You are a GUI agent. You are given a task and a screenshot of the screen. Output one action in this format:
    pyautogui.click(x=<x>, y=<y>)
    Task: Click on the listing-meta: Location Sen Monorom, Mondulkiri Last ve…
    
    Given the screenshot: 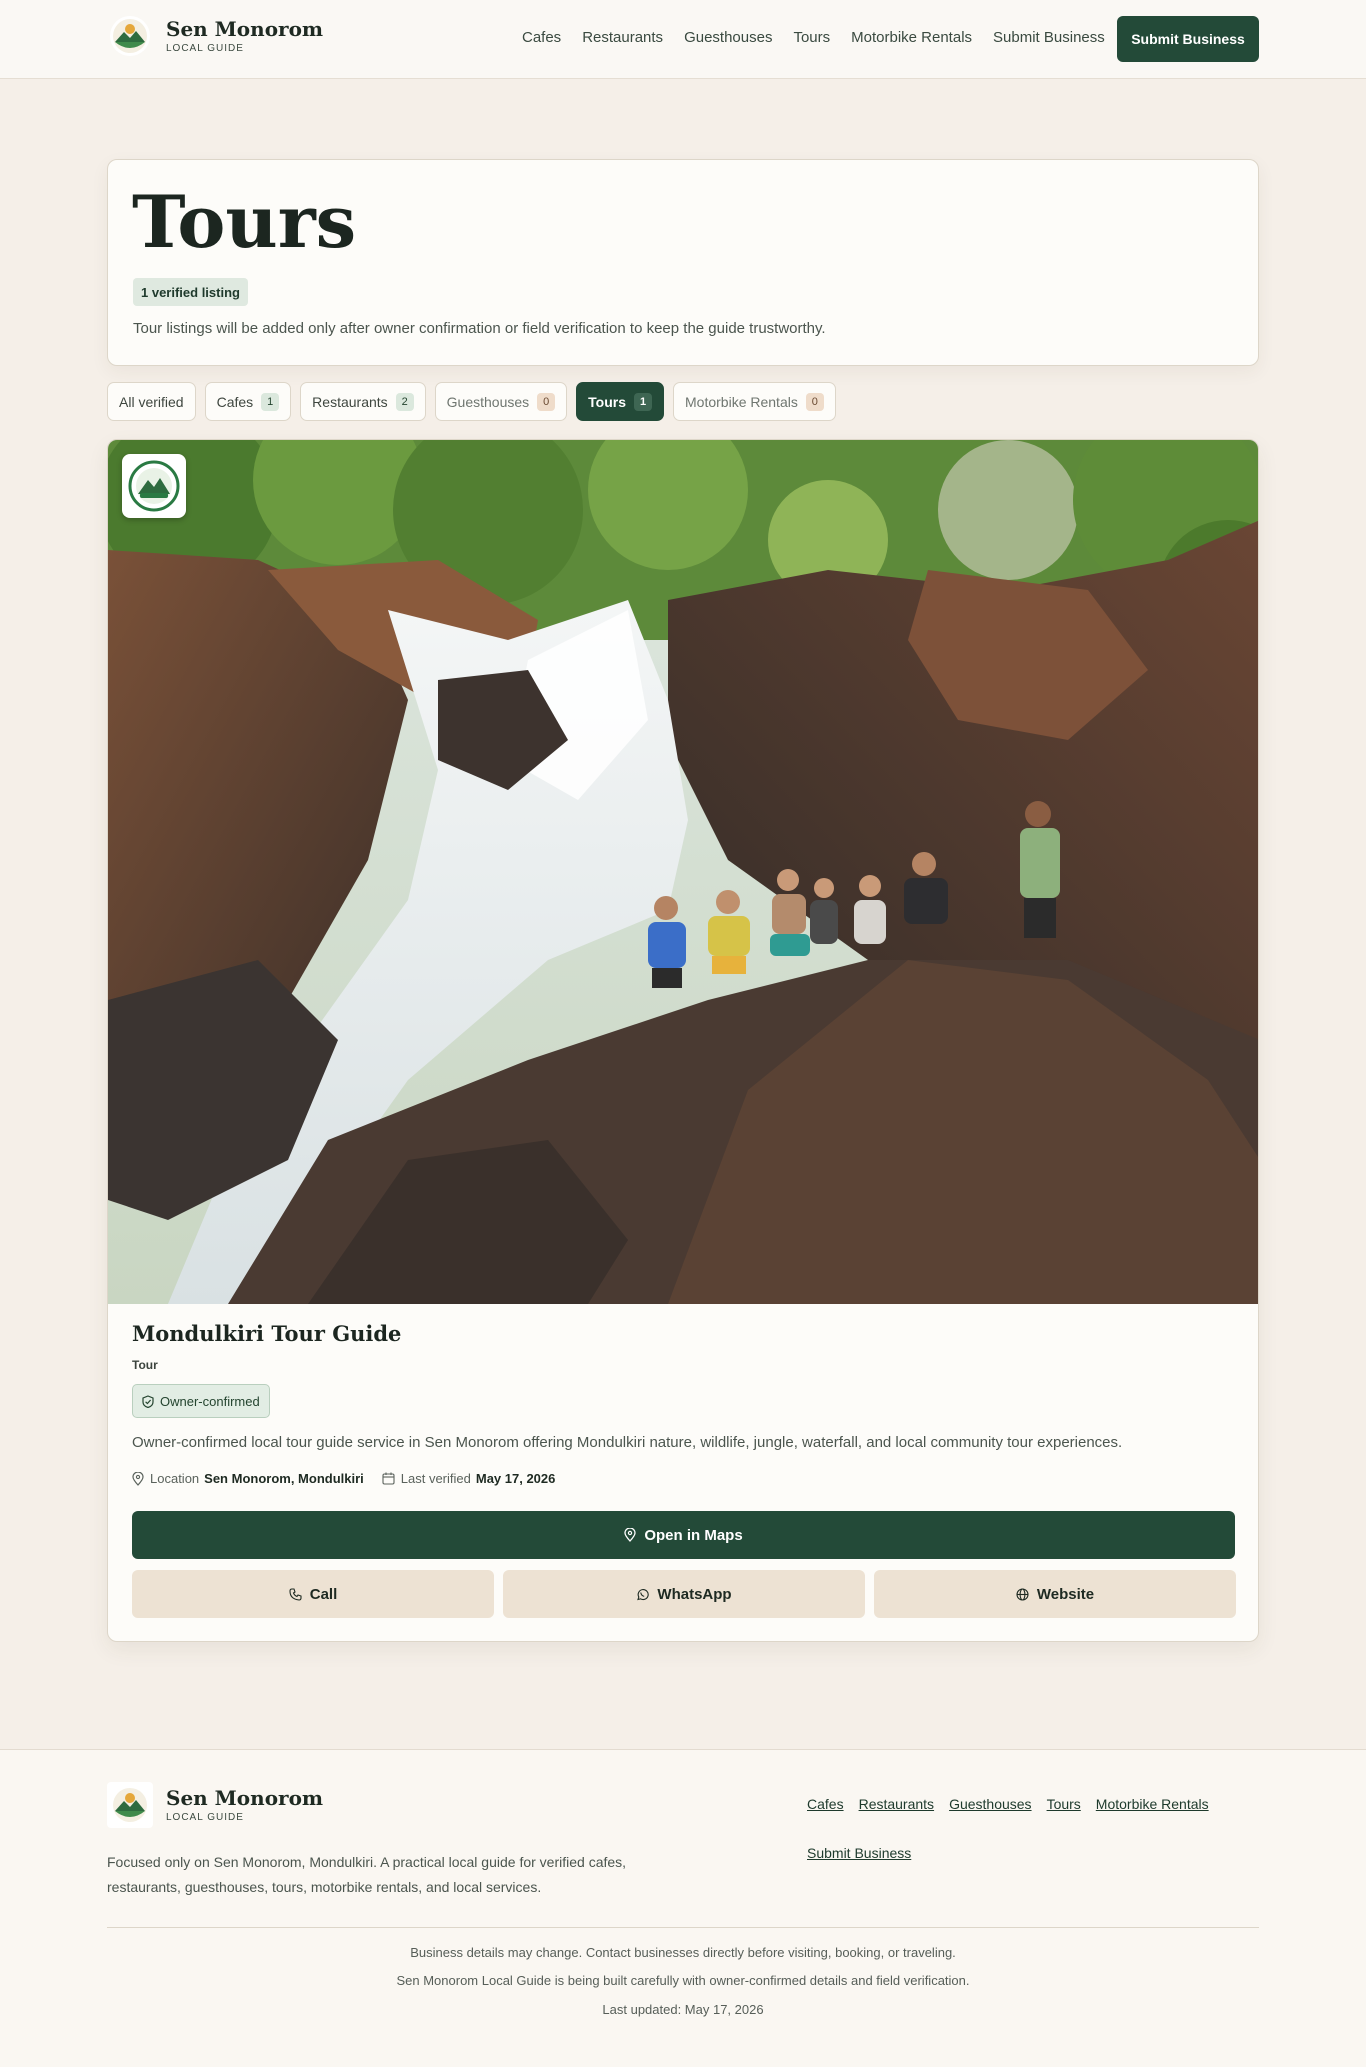 What is the action you would take?
    pyautogui.click(x=352, y=1478)
    